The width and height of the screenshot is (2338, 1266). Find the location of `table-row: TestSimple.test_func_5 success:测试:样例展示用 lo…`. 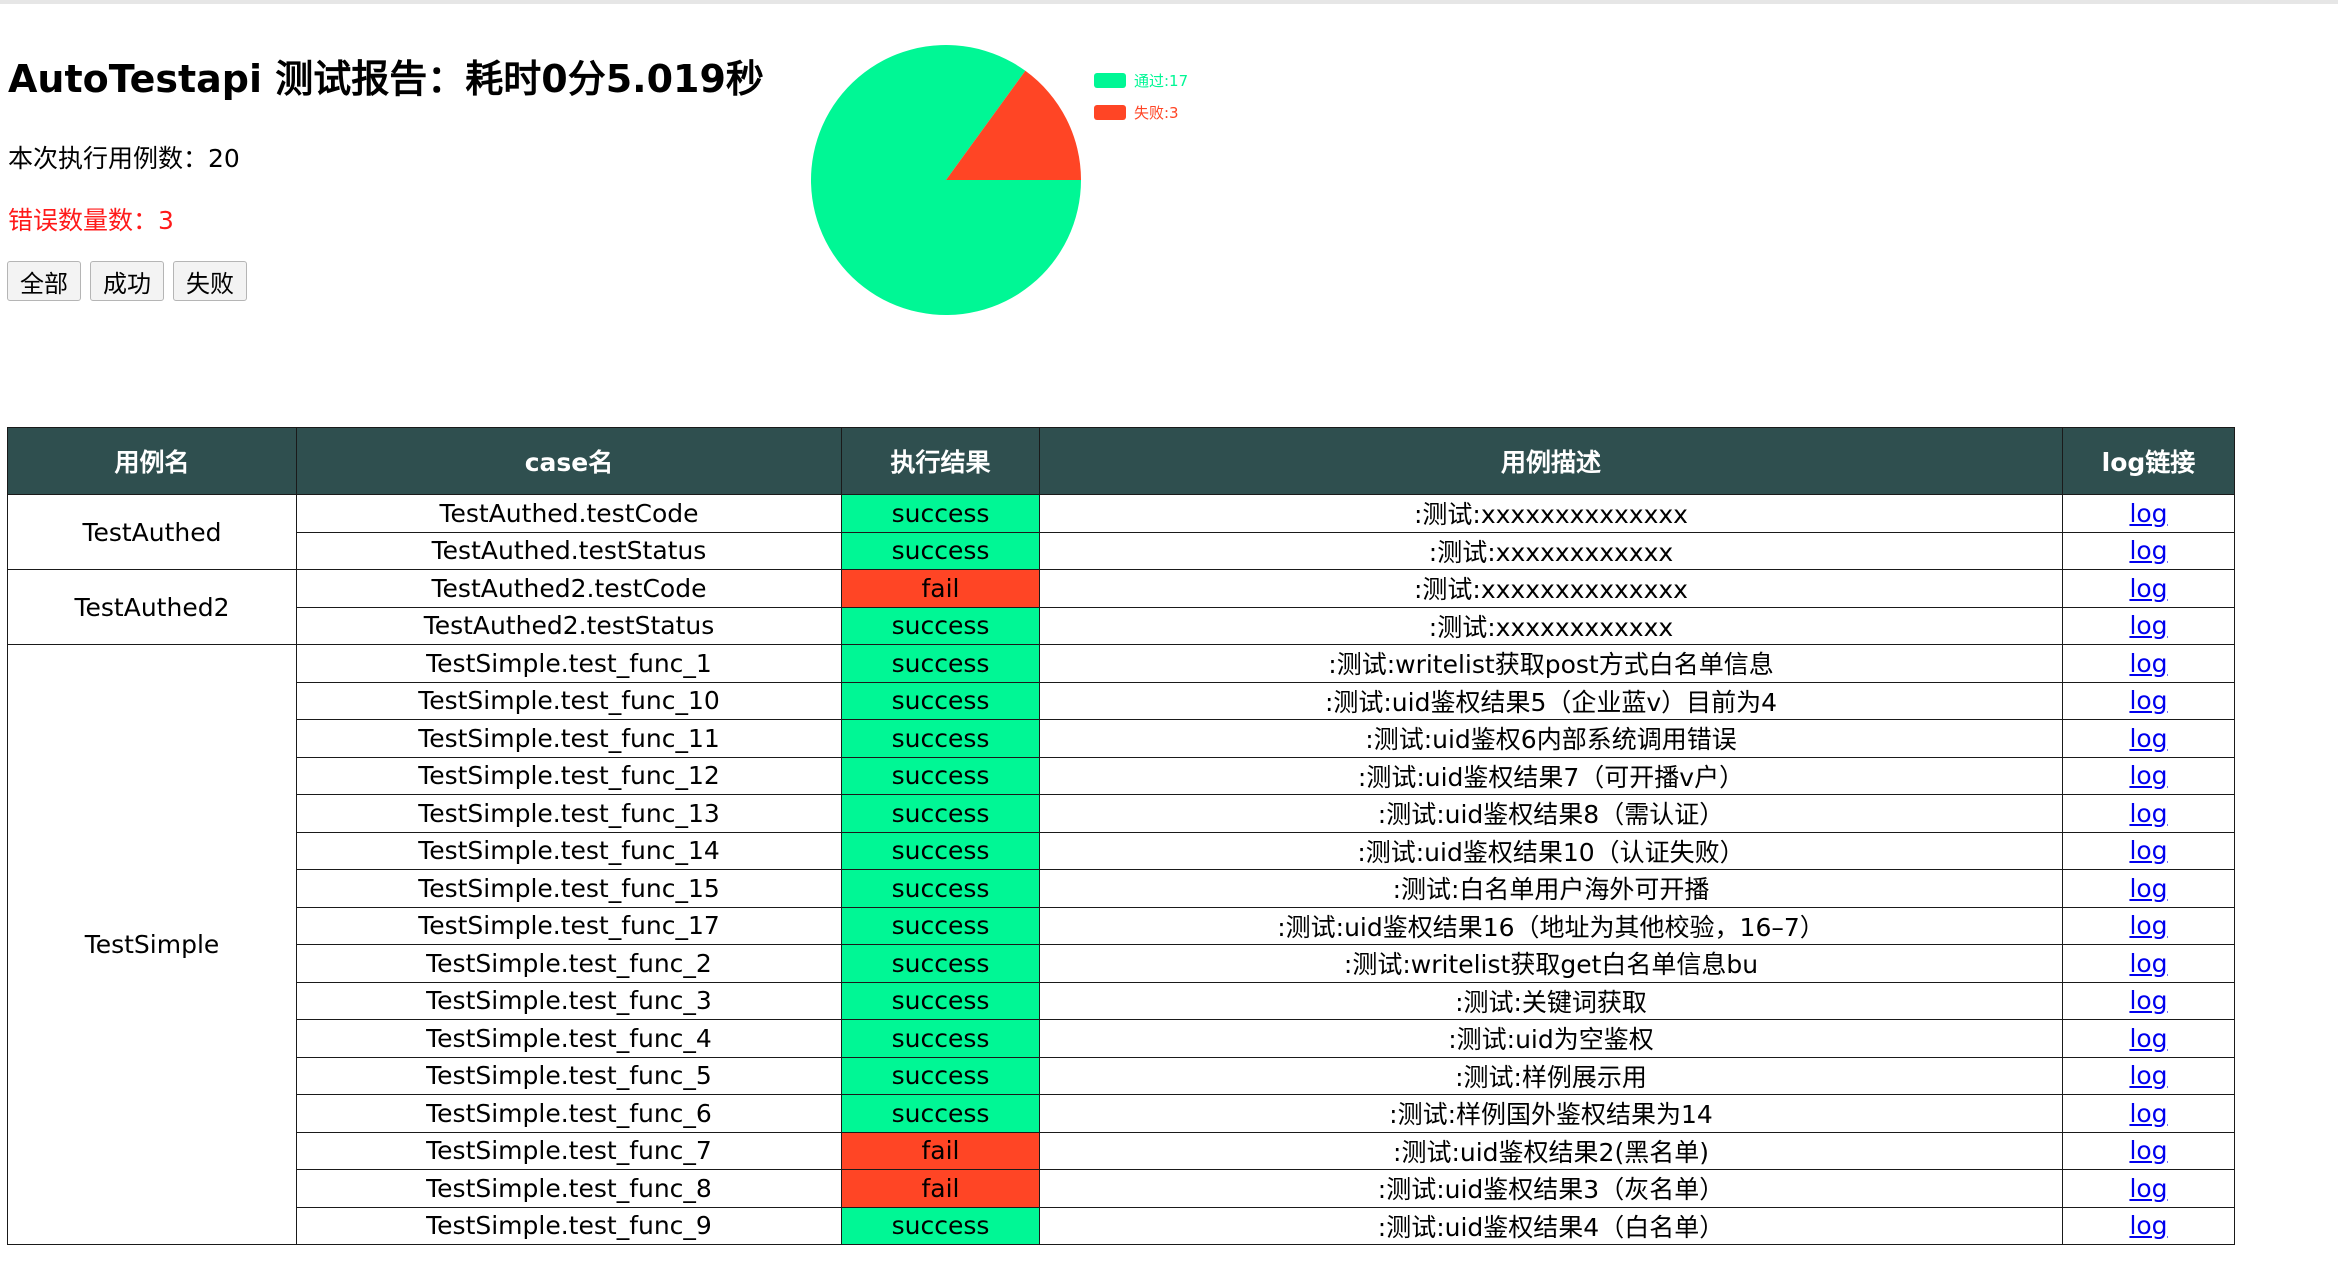

table-row: TestSimple.test_func_5 success:测试:样例展示用 lo… is located at coordinates (1121, 1075).